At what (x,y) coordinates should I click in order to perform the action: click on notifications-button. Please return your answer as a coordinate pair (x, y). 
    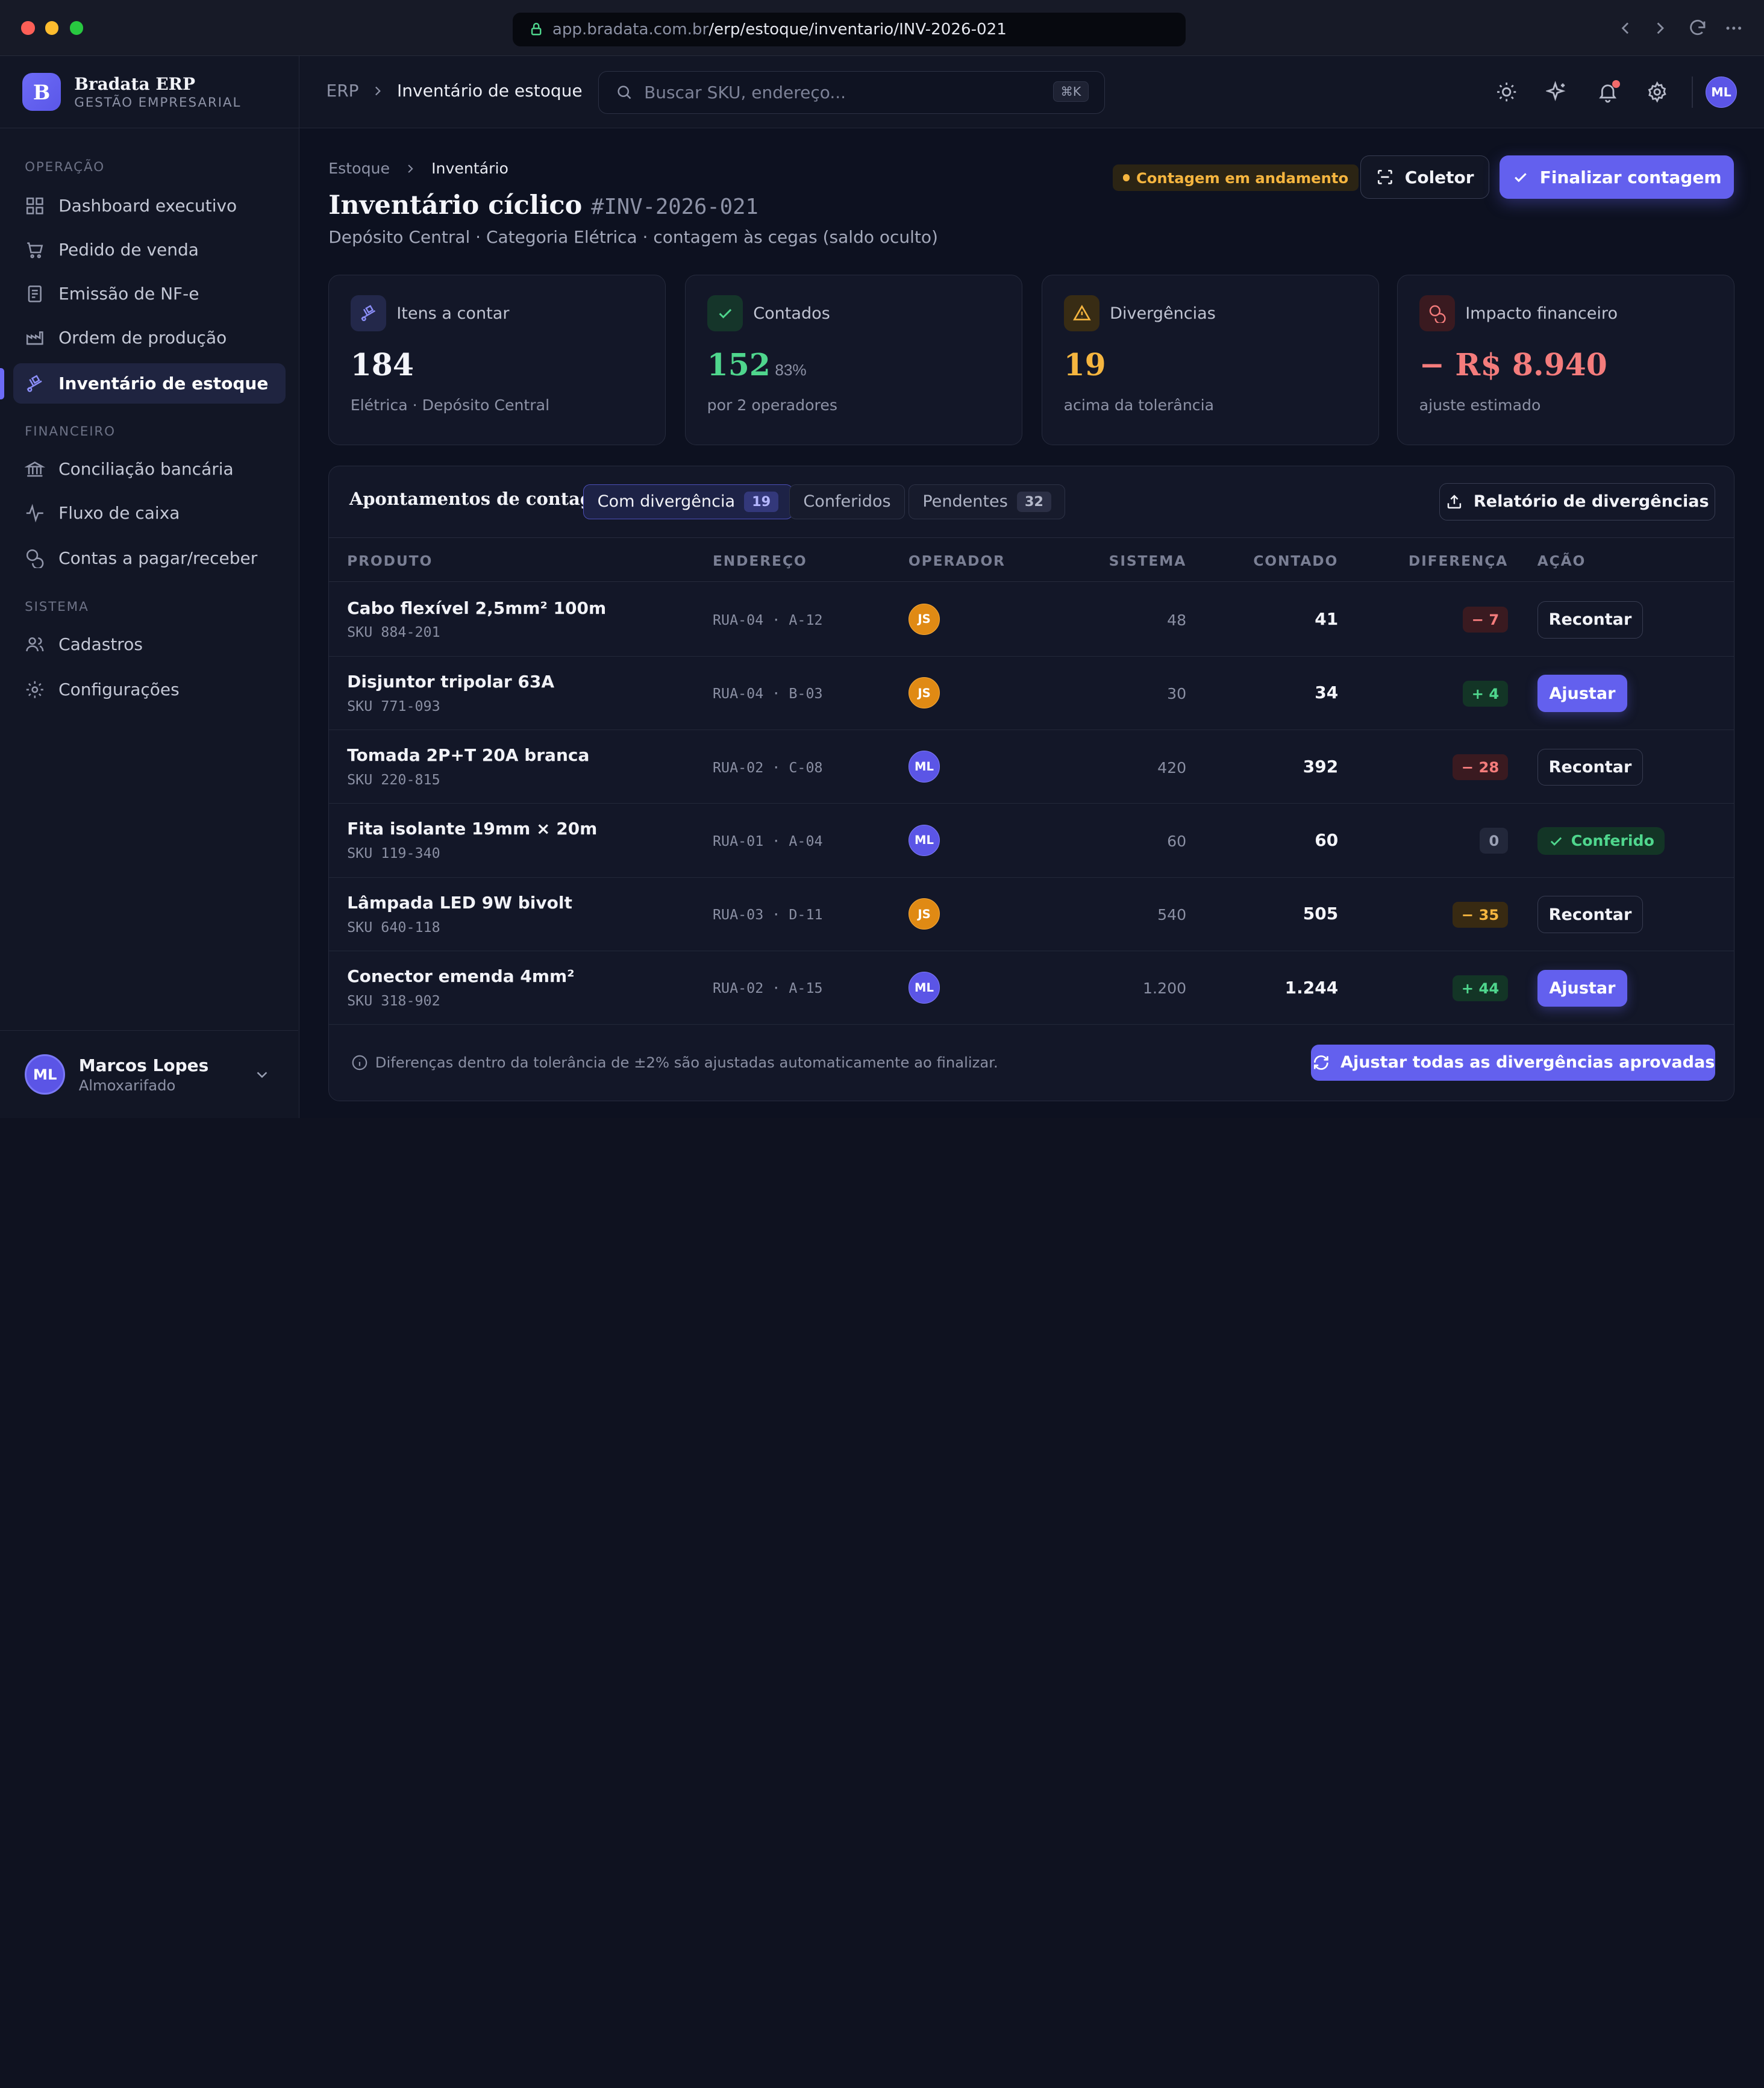
    Looking at the image, I should click on (1608, 91).